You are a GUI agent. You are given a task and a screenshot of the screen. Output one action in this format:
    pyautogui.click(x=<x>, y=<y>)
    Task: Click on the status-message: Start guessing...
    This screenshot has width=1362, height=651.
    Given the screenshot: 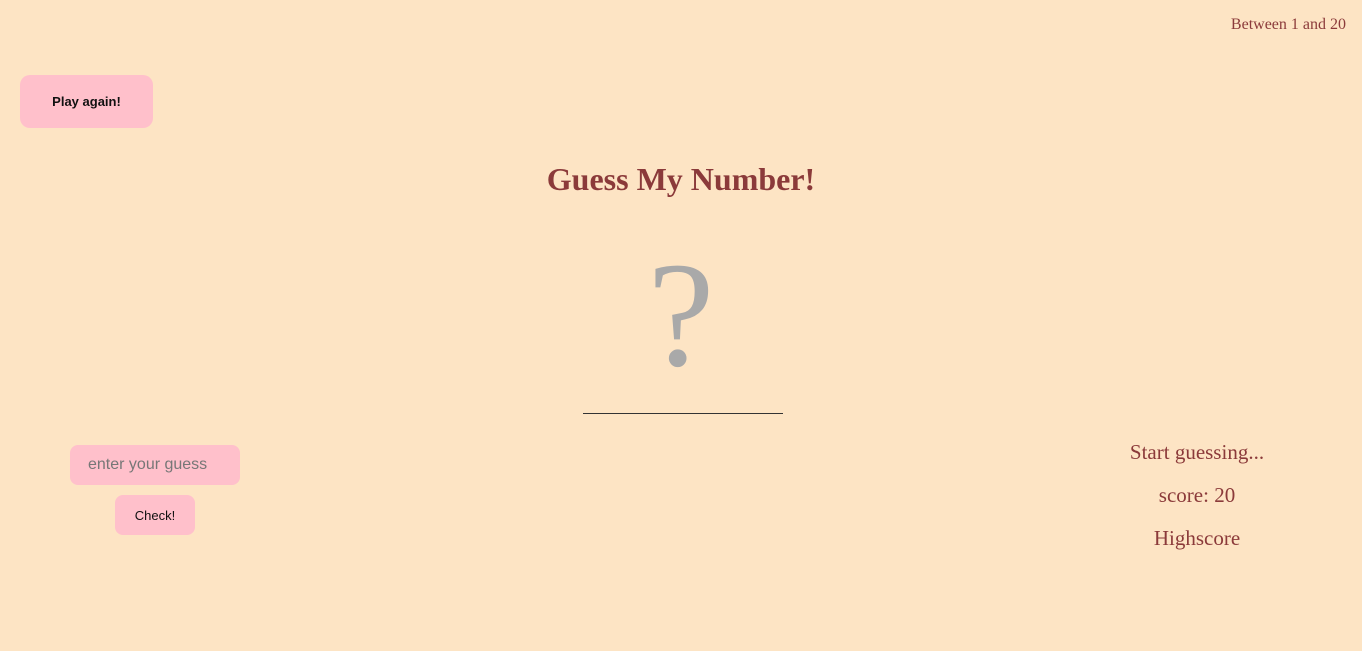 What is the action you would take?
    pyautogui.click(x=1197, y=452)
    